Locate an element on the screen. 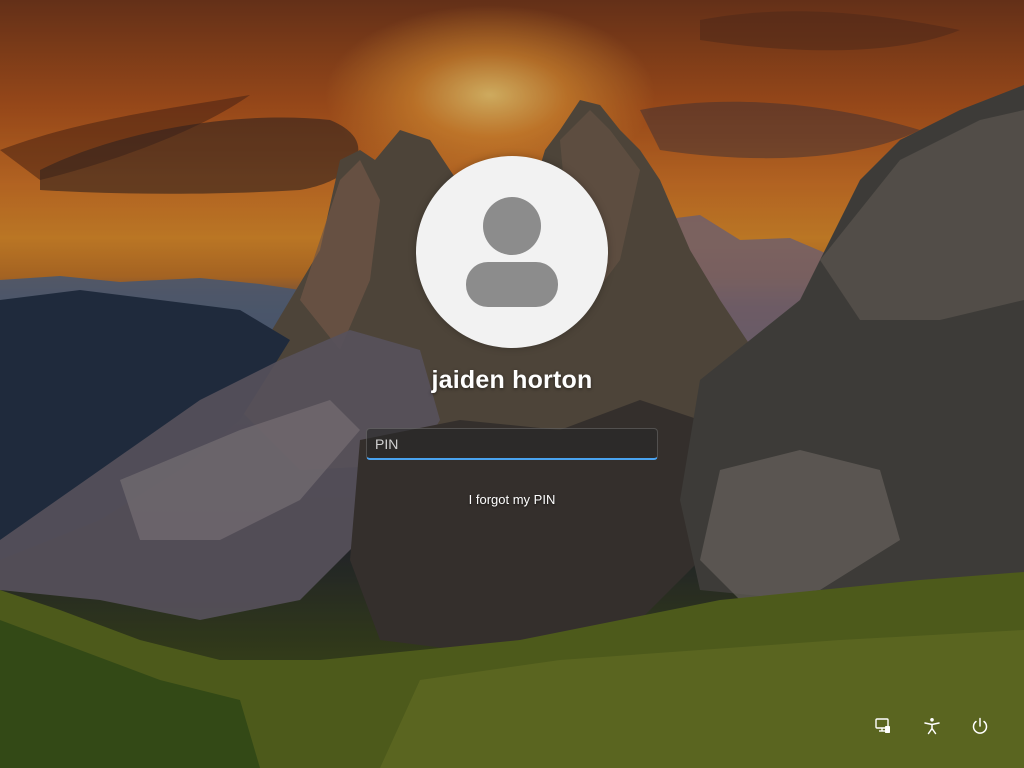  network-button is located at coordinates (883, 726).